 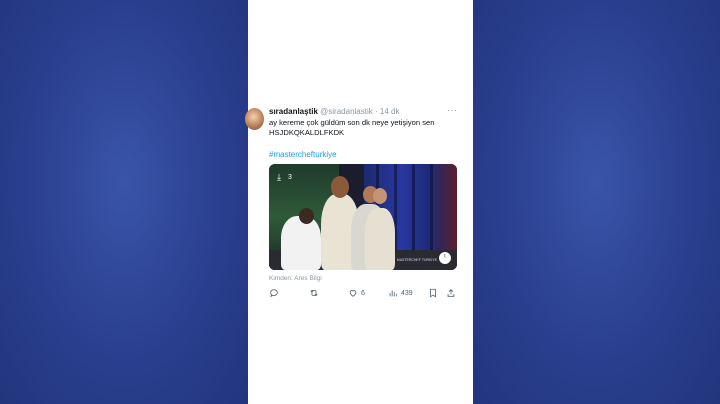 I want to click on like-button: 6, so click(x=356, y=293).